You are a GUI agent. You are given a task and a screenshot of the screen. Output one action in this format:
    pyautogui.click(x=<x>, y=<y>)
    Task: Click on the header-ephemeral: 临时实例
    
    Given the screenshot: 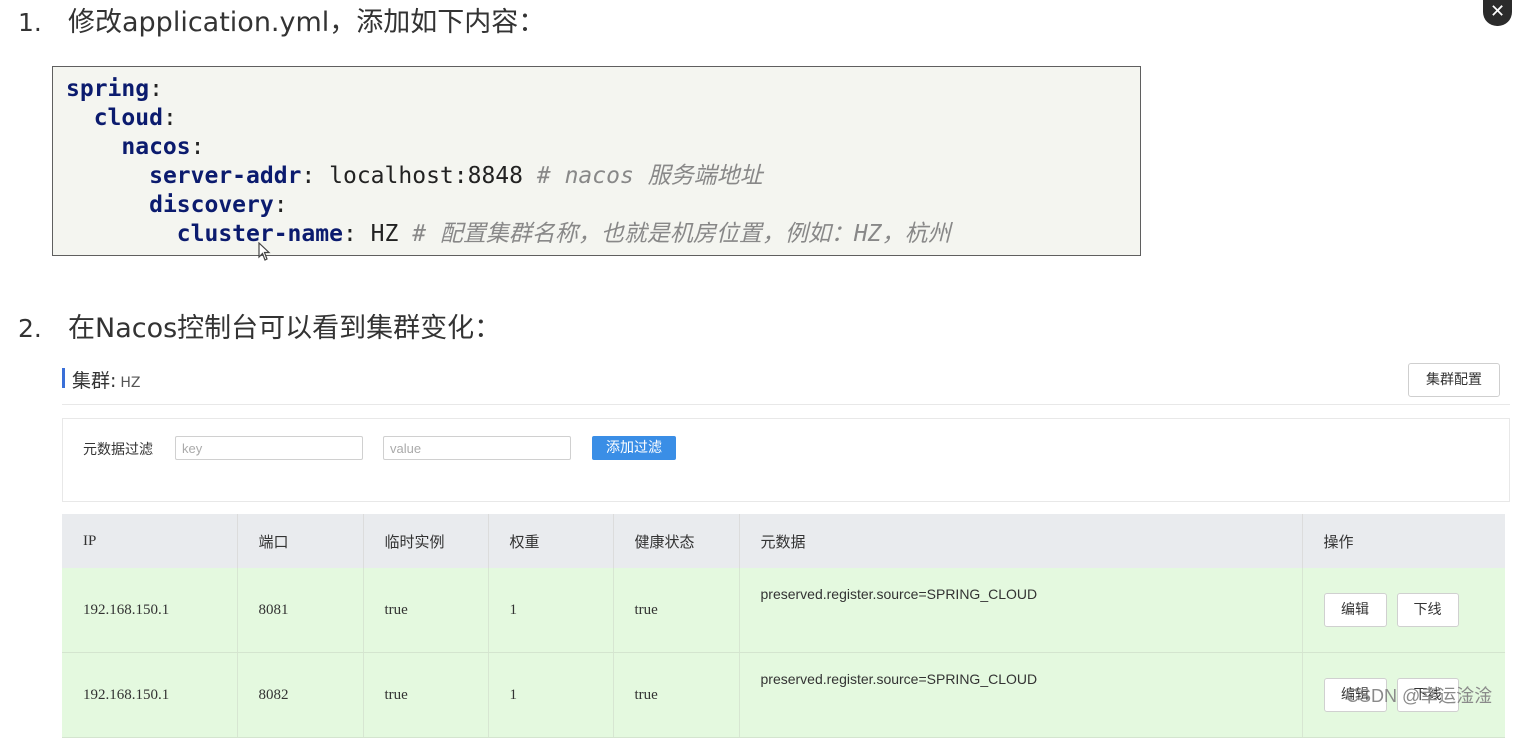 What is the action you would take?
    pyautogui.click(x=426, y=541)
    